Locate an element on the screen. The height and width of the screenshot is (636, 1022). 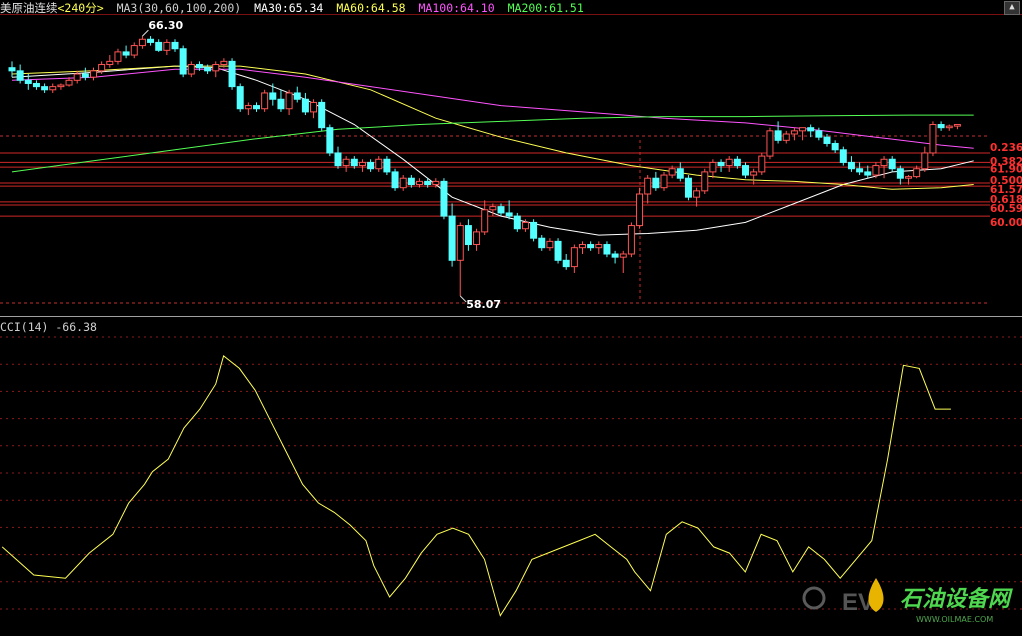
chevron-up-icon: ▲ is located at coordinates (1012, 8).